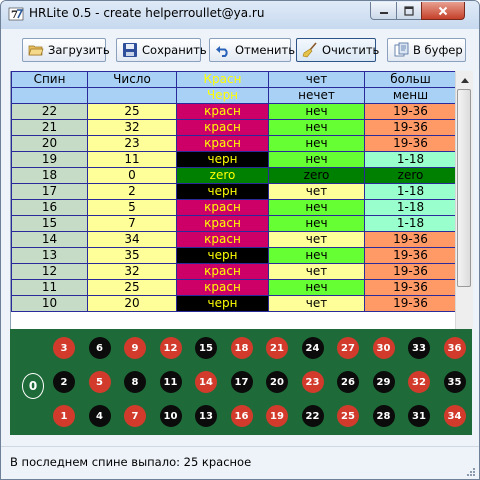  I want to click on window-title: HRLite 0.5 - create helperroullet@ya.ru, so click(147, 13).